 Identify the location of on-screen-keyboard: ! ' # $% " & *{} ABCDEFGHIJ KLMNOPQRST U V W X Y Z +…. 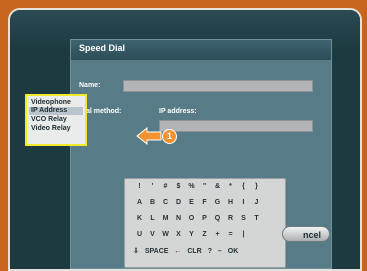
(205, 223).